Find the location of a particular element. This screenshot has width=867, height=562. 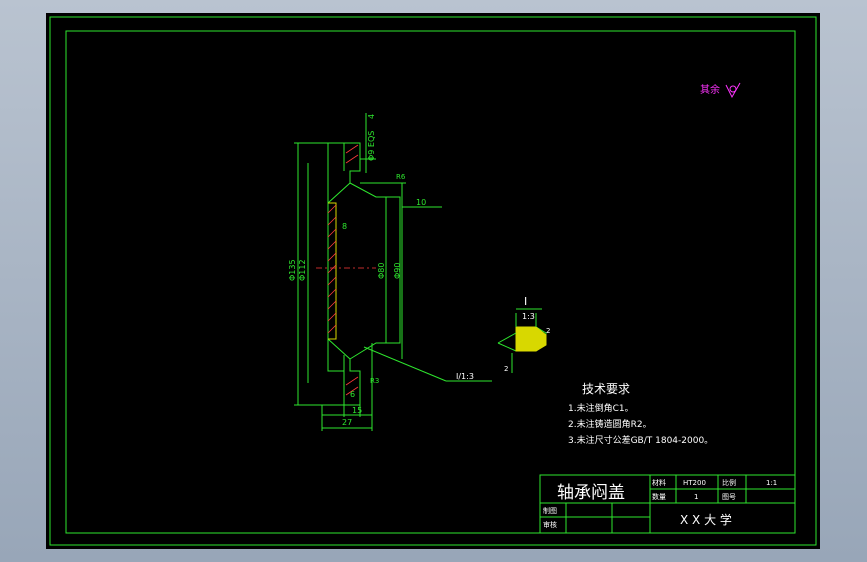

drawer-label: 制图 is located at coordinates (550, 510).